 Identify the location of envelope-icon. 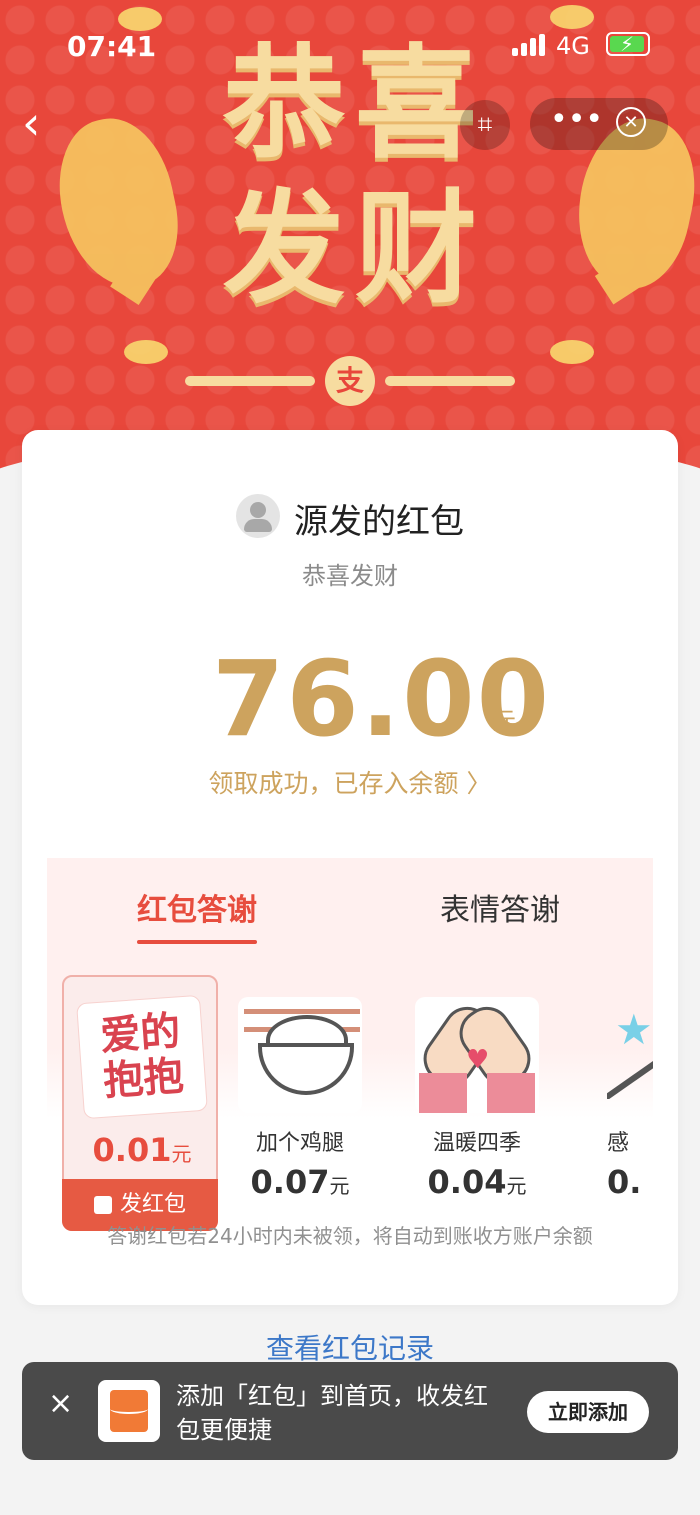
(102, 1205).